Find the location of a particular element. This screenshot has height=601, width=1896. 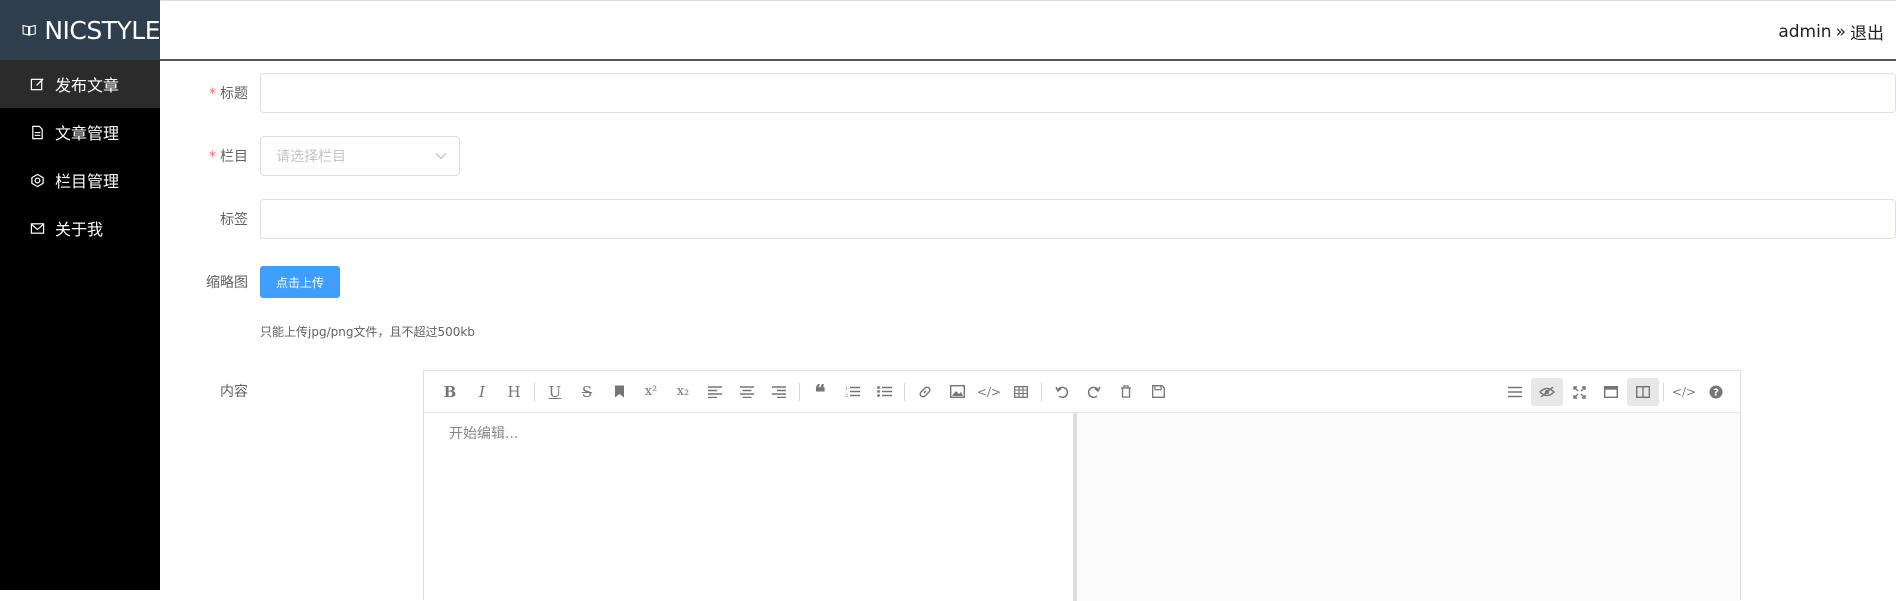

user-menu: admin » 退出 is located at coordinates (1831, 32).